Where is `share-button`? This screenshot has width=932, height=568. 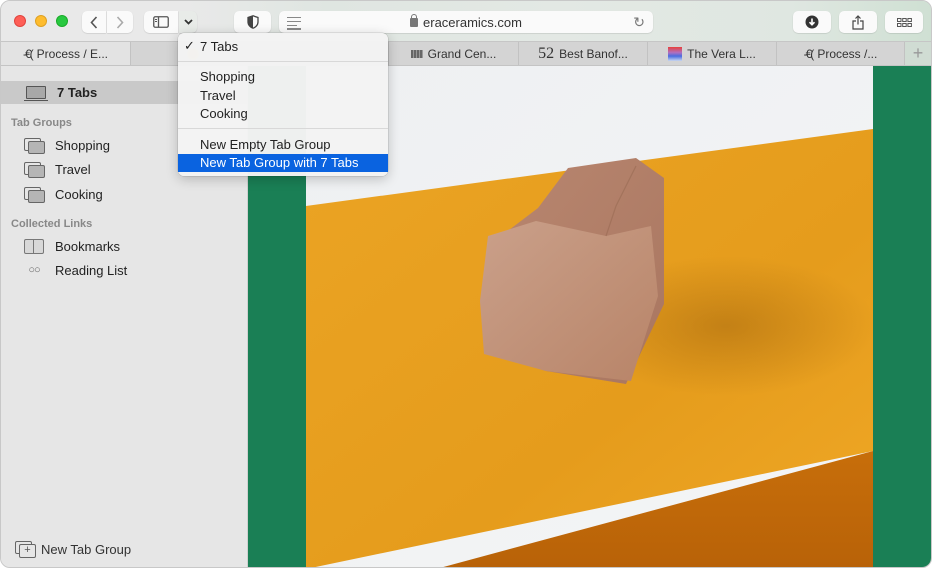
share-button is located at coordinates (858, 22).